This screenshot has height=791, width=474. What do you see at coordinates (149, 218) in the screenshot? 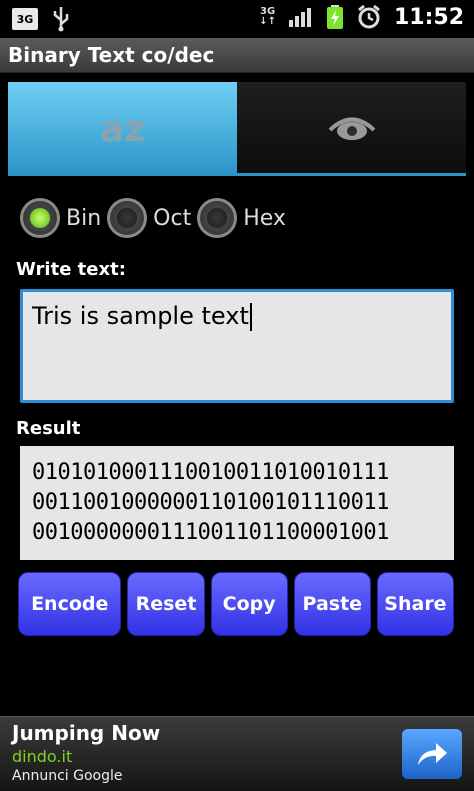
I see `radio-oct: Oct` at bounding box center [149, 218].